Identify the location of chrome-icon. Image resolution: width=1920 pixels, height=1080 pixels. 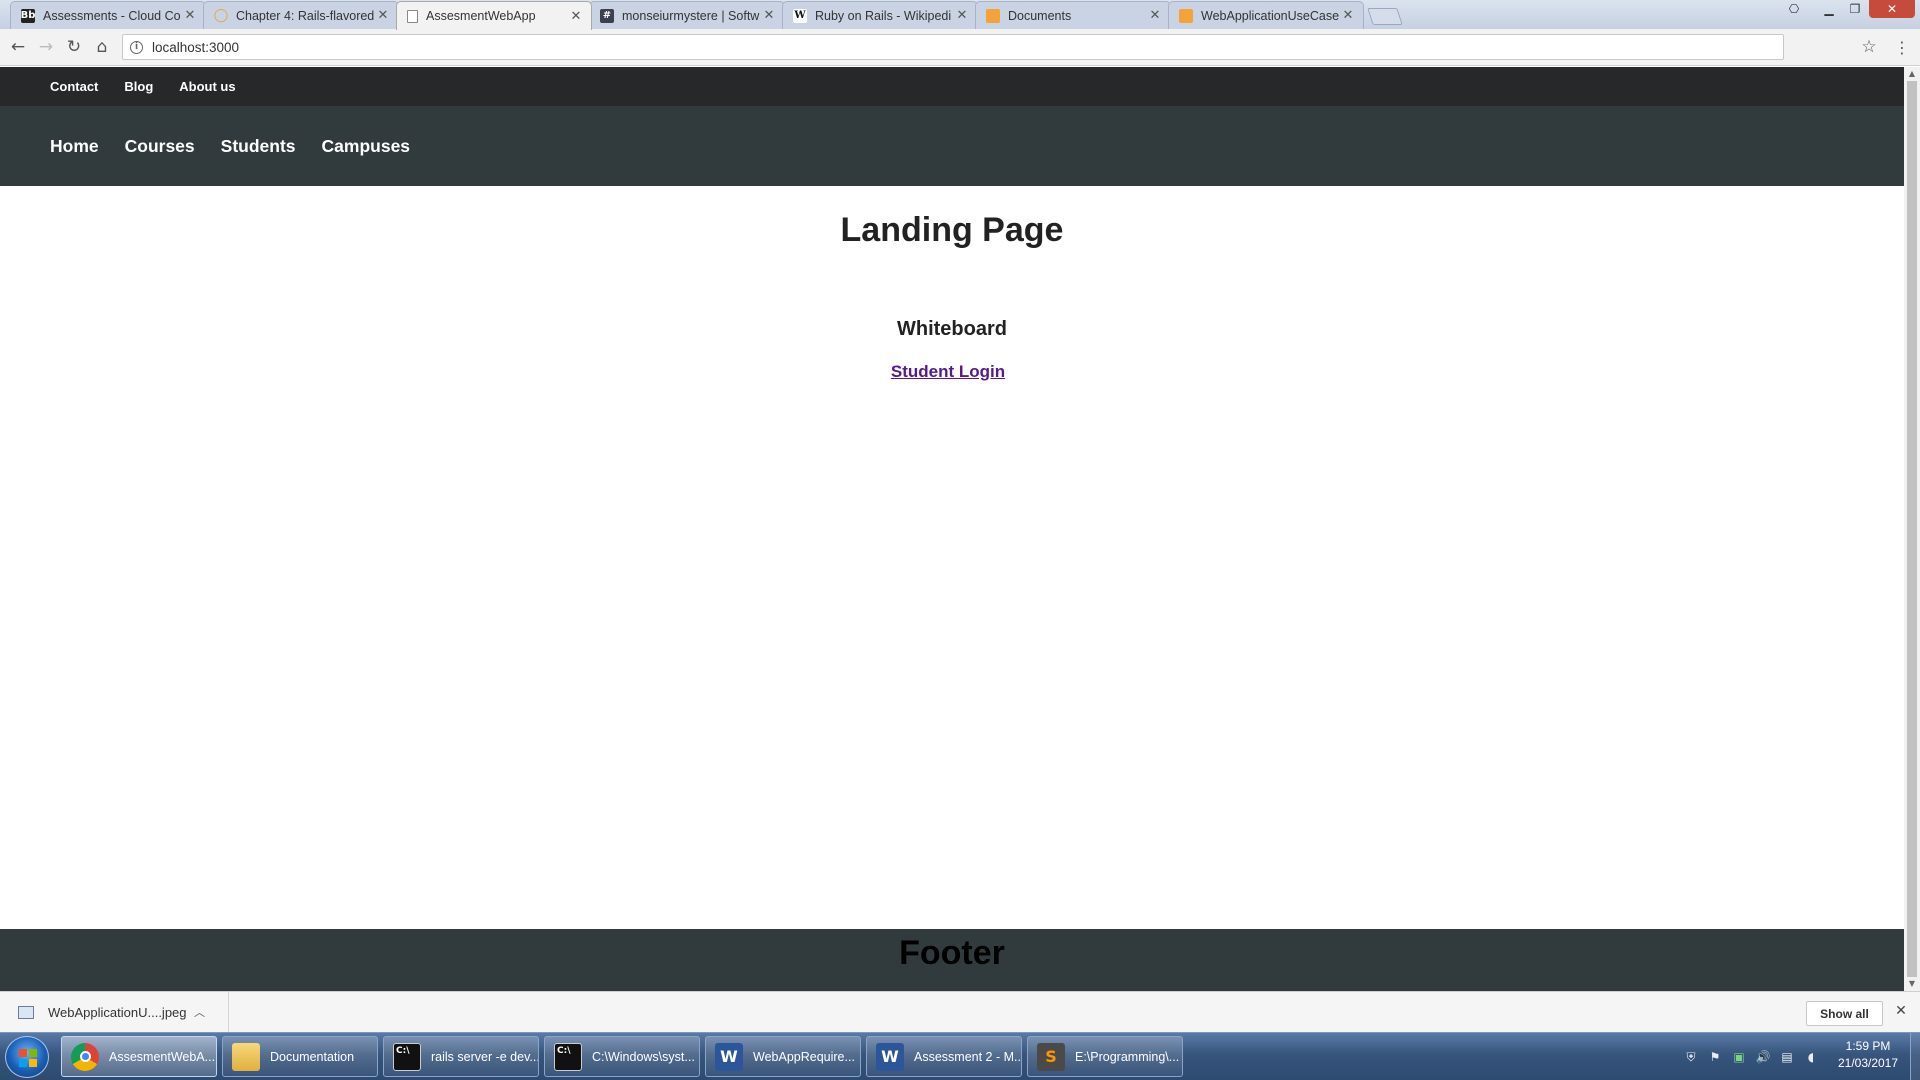
(85, 1056).